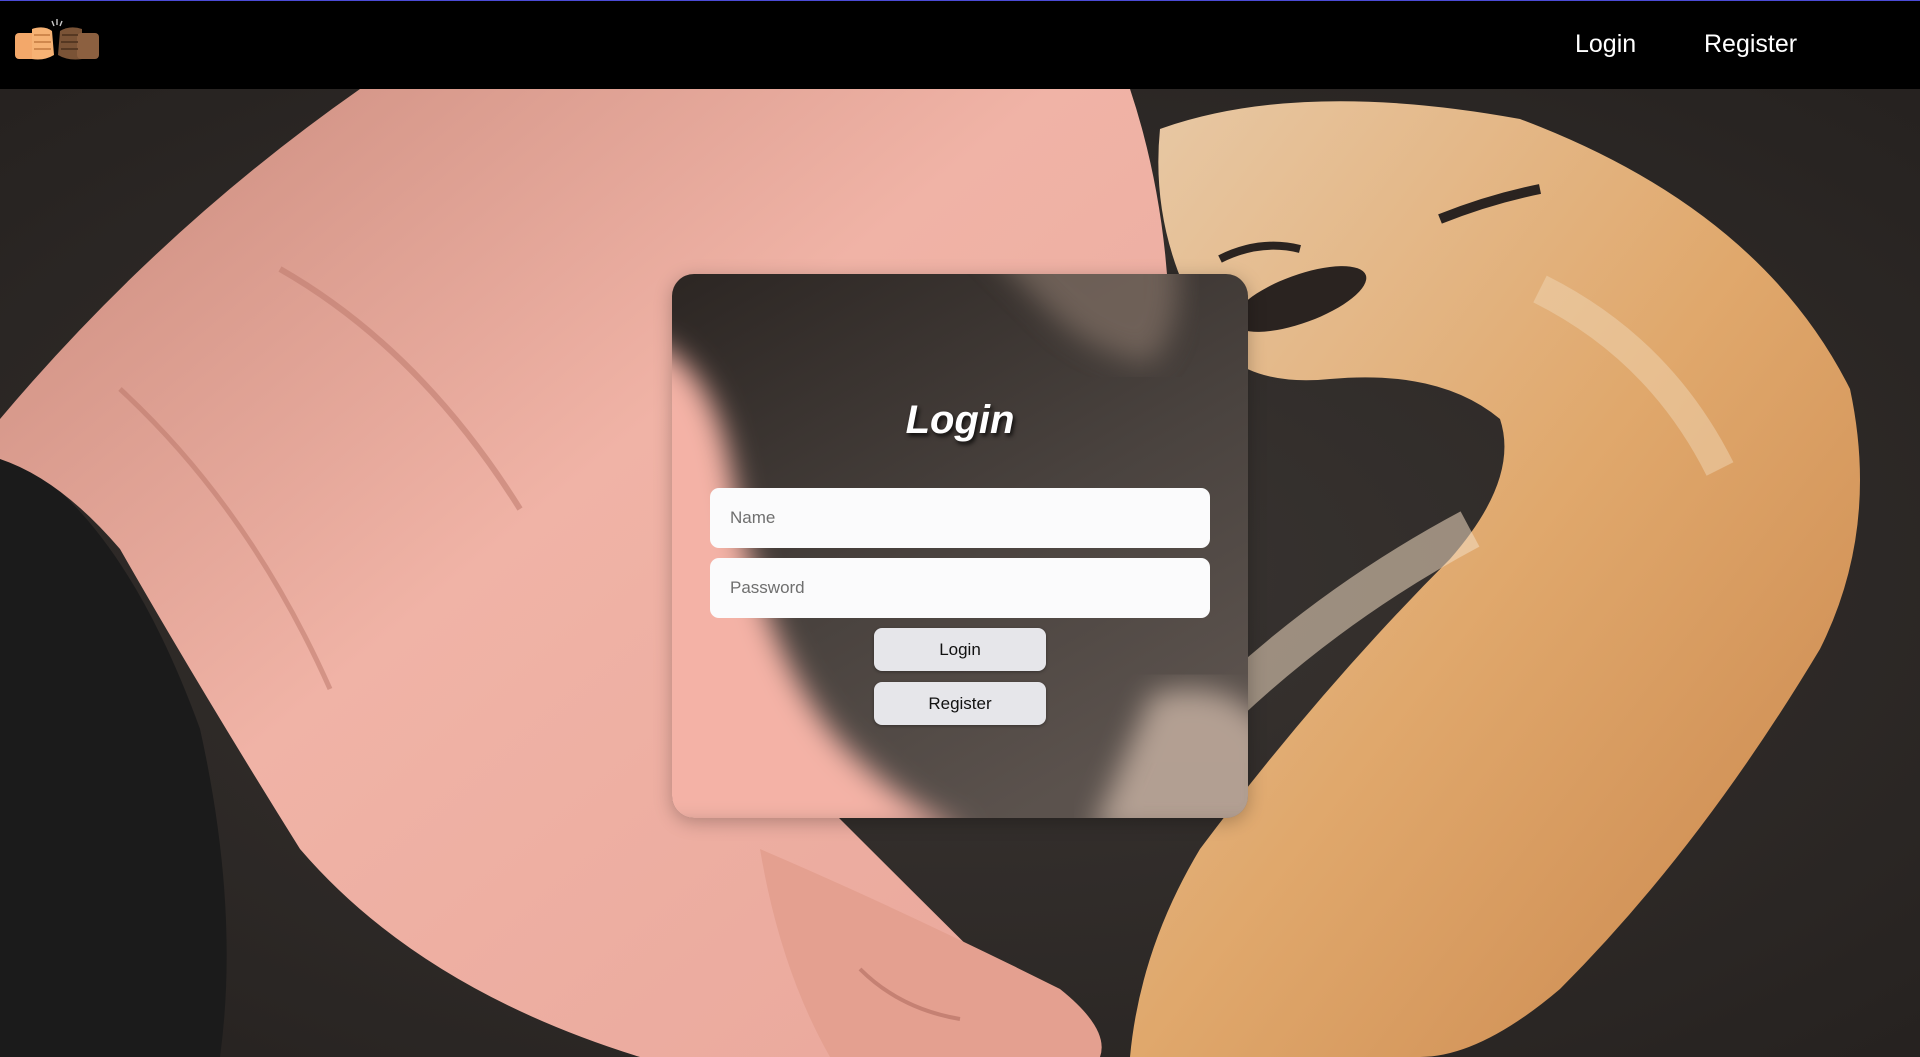 This screenshot has width=1920, height=1057. I want to click on nav-register-link: Register, so click(1750, 44).